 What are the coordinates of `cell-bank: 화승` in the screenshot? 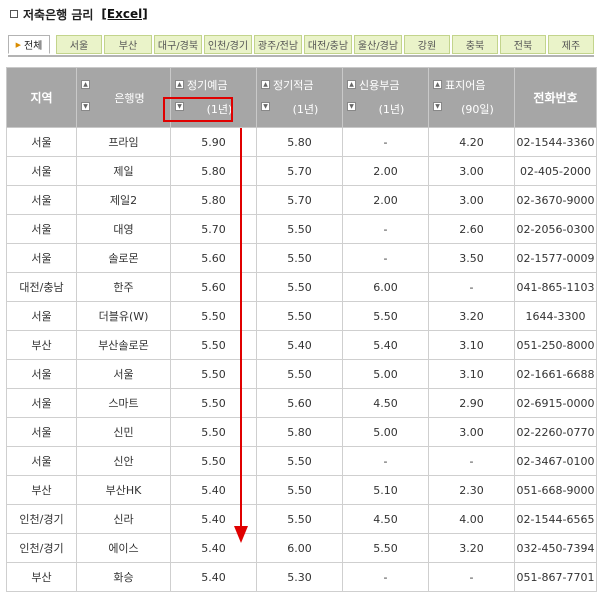 It's located at (123, 577).